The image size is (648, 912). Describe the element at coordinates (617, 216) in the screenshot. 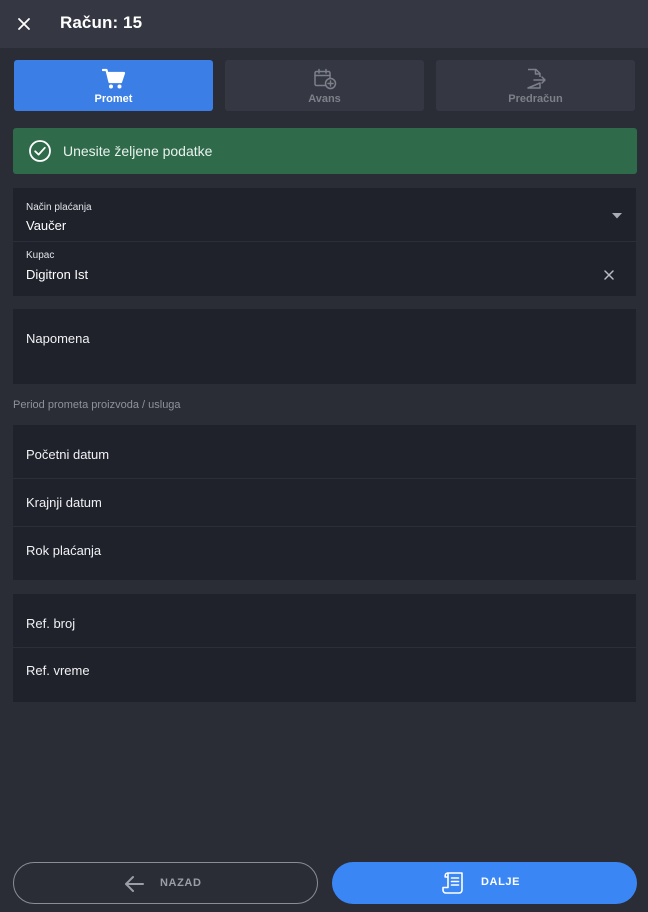

I see `dropdown-arrow-icon` at that location.